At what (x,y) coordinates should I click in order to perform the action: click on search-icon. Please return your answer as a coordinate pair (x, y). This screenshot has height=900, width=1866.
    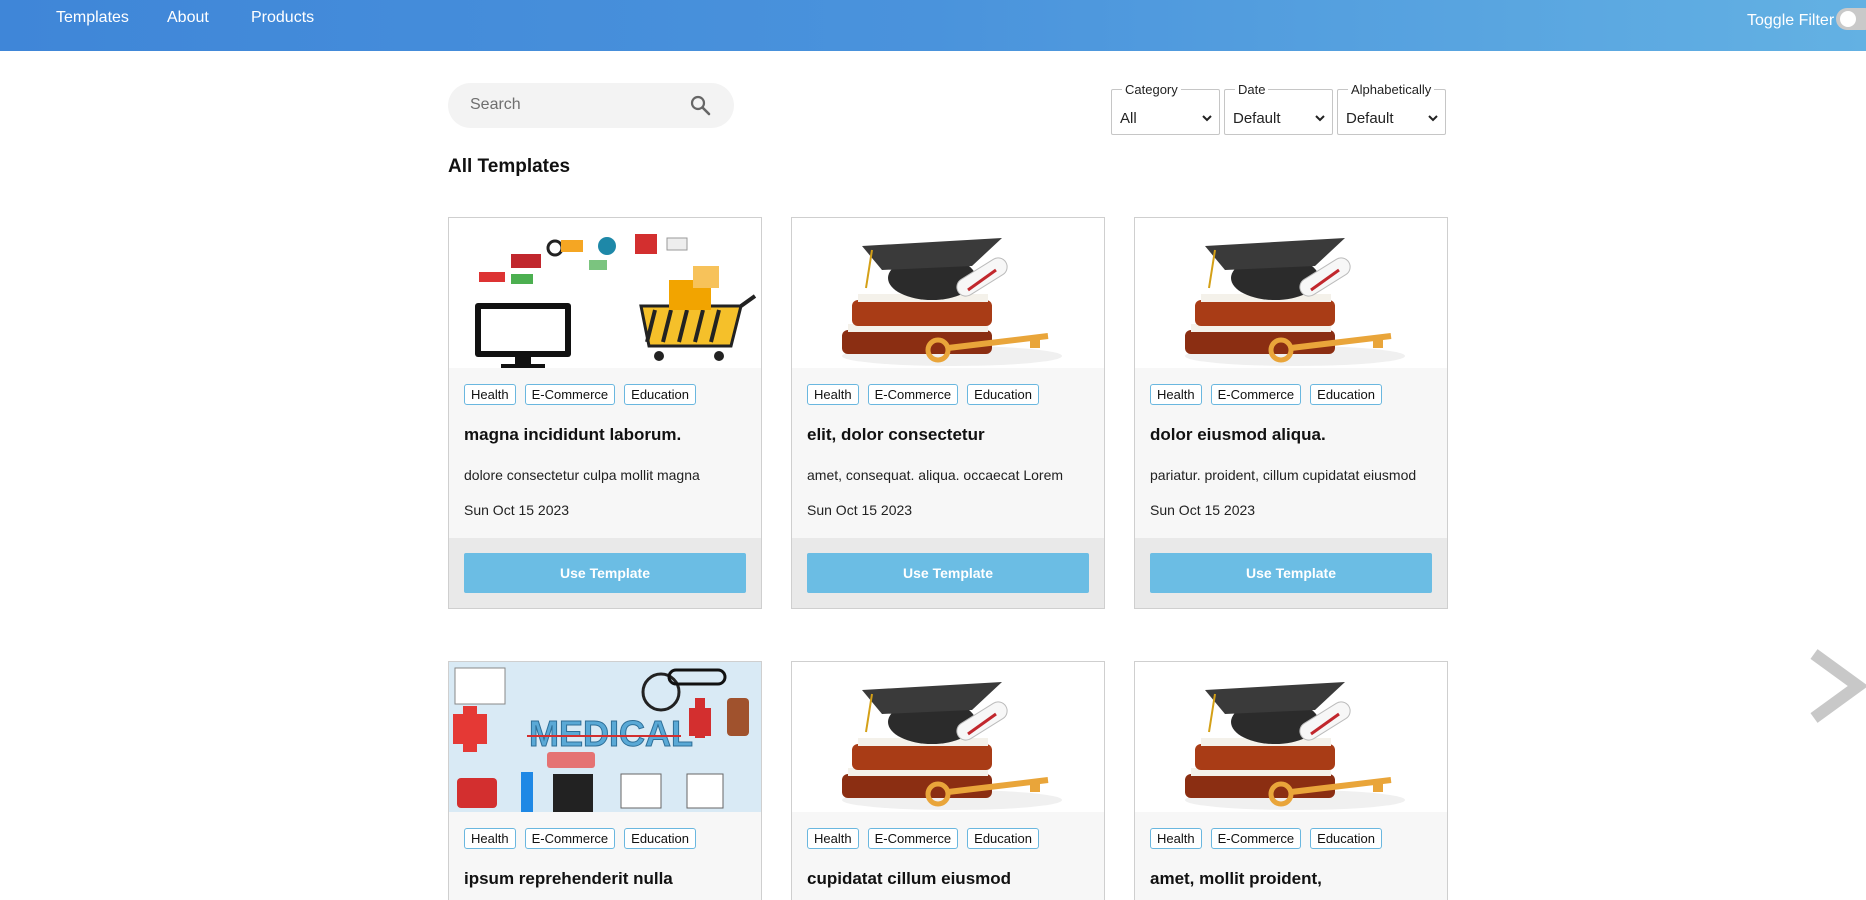
    Looking at the image, I should click on (700, 105).